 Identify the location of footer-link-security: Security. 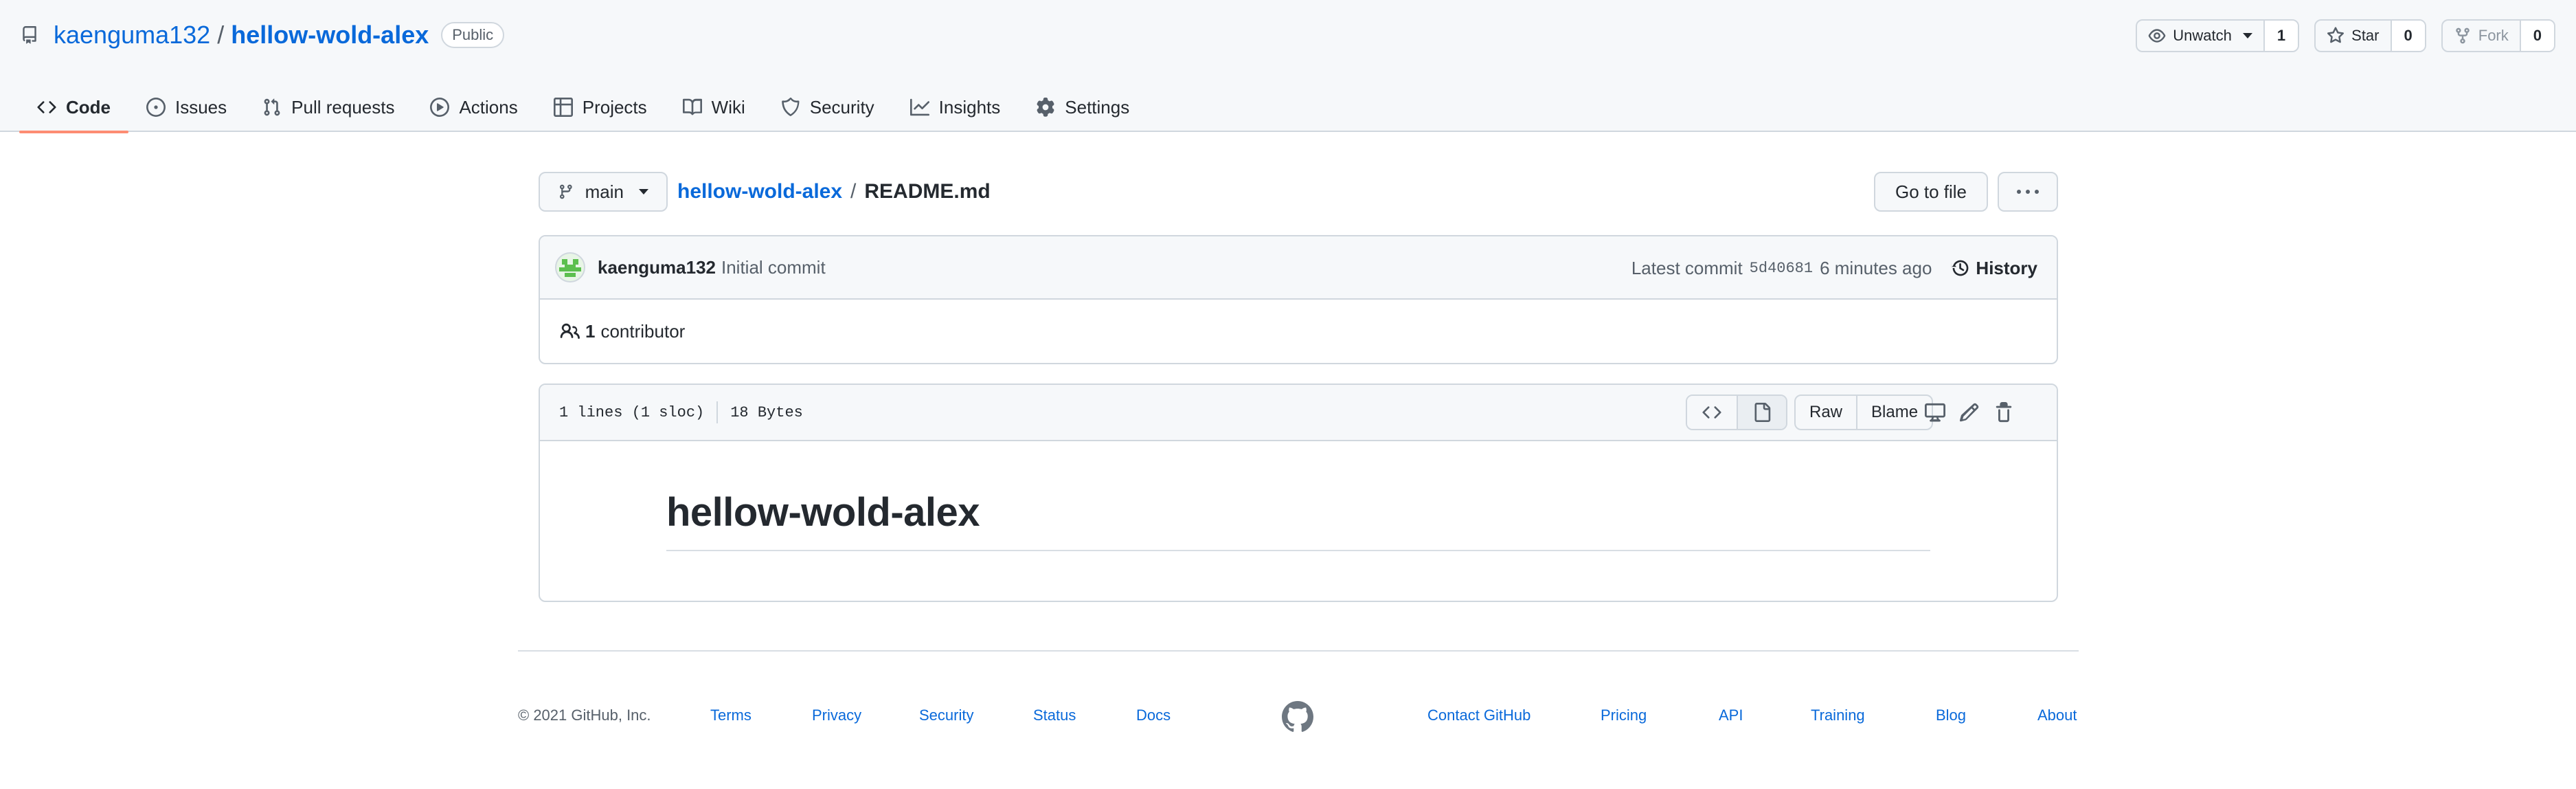
(946, 715).